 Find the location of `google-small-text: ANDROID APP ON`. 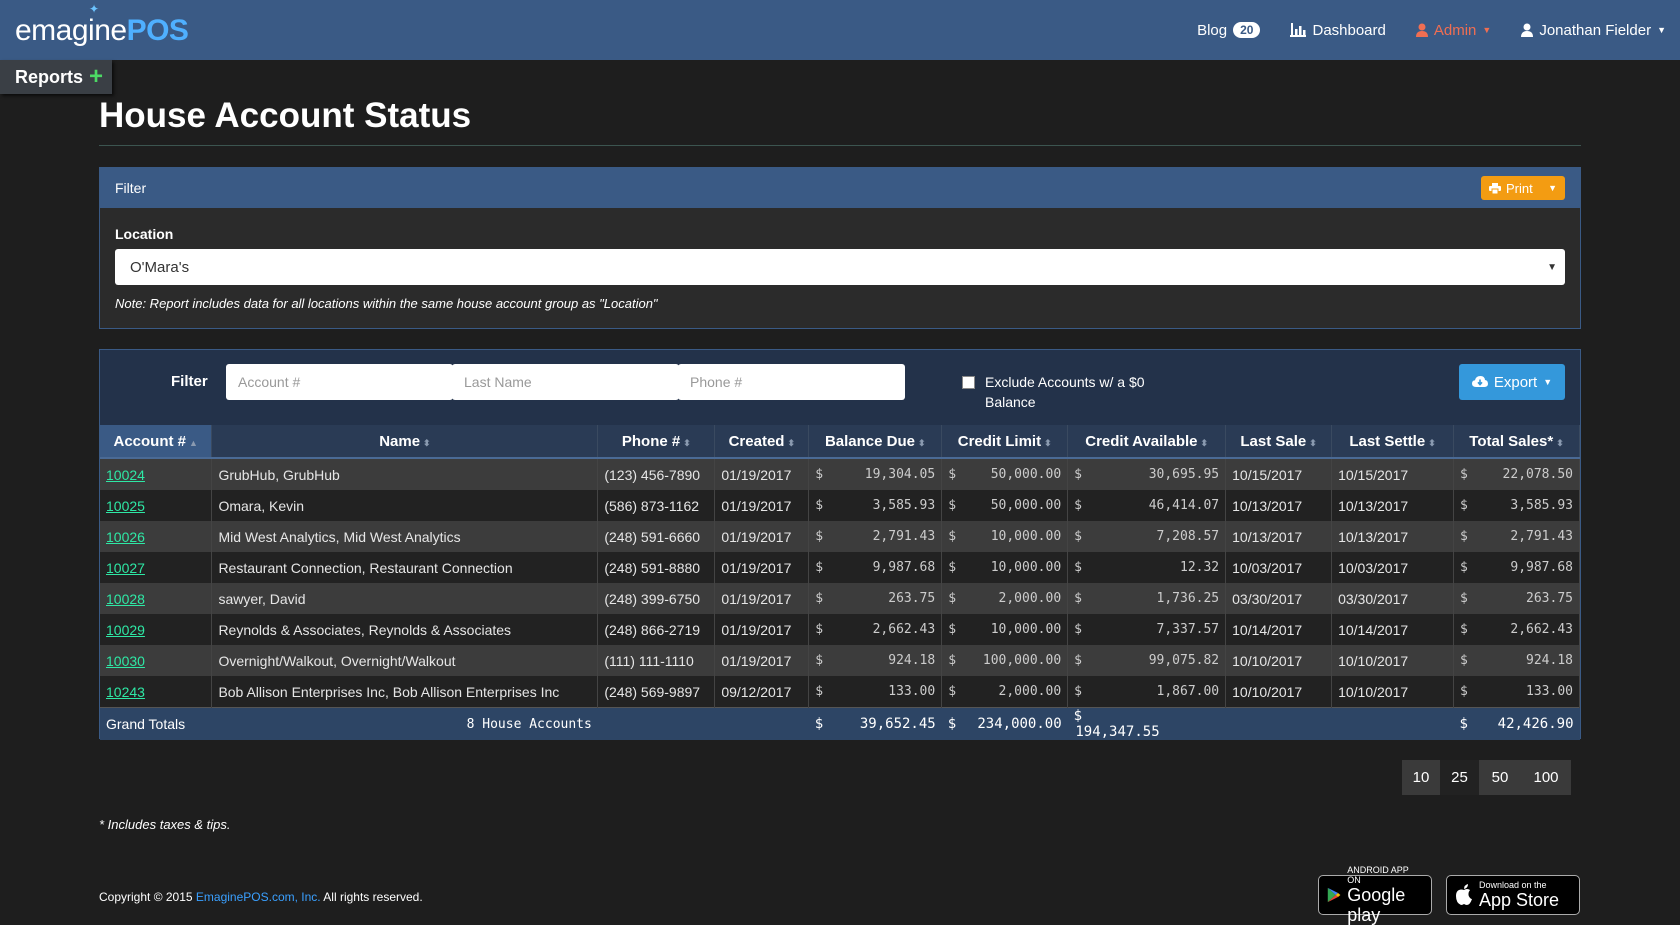

google-small-text: ANDROID APP ON is located at coordinates (1378, 875).